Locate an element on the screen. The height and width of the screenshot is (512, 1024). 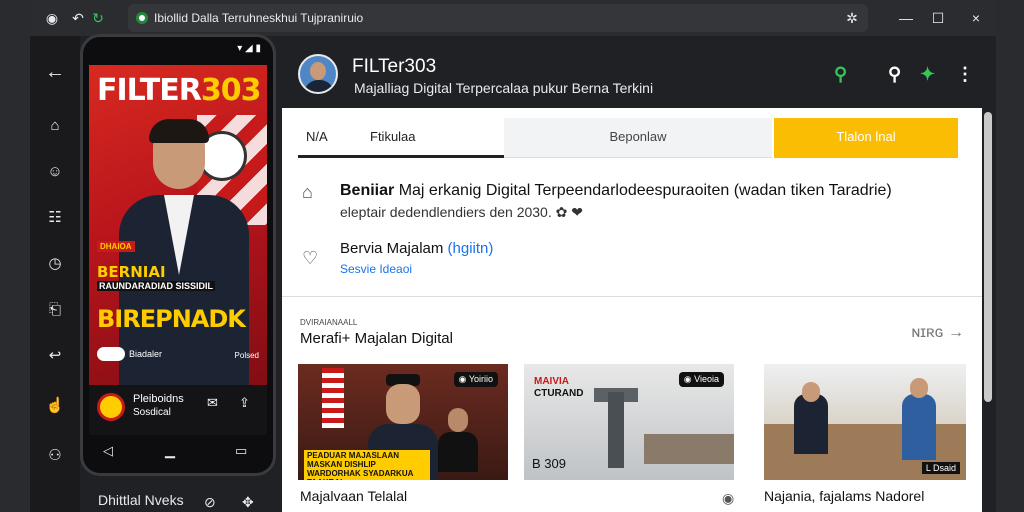
document-icon: ⎗ is located at coordinates (55, 310).